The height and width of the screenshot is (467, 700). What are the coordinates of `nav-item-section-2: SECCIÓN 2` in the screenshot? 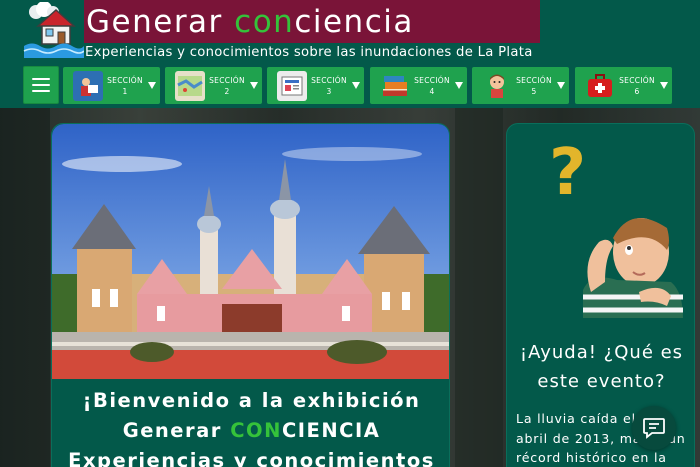 It's located at (213, 85).